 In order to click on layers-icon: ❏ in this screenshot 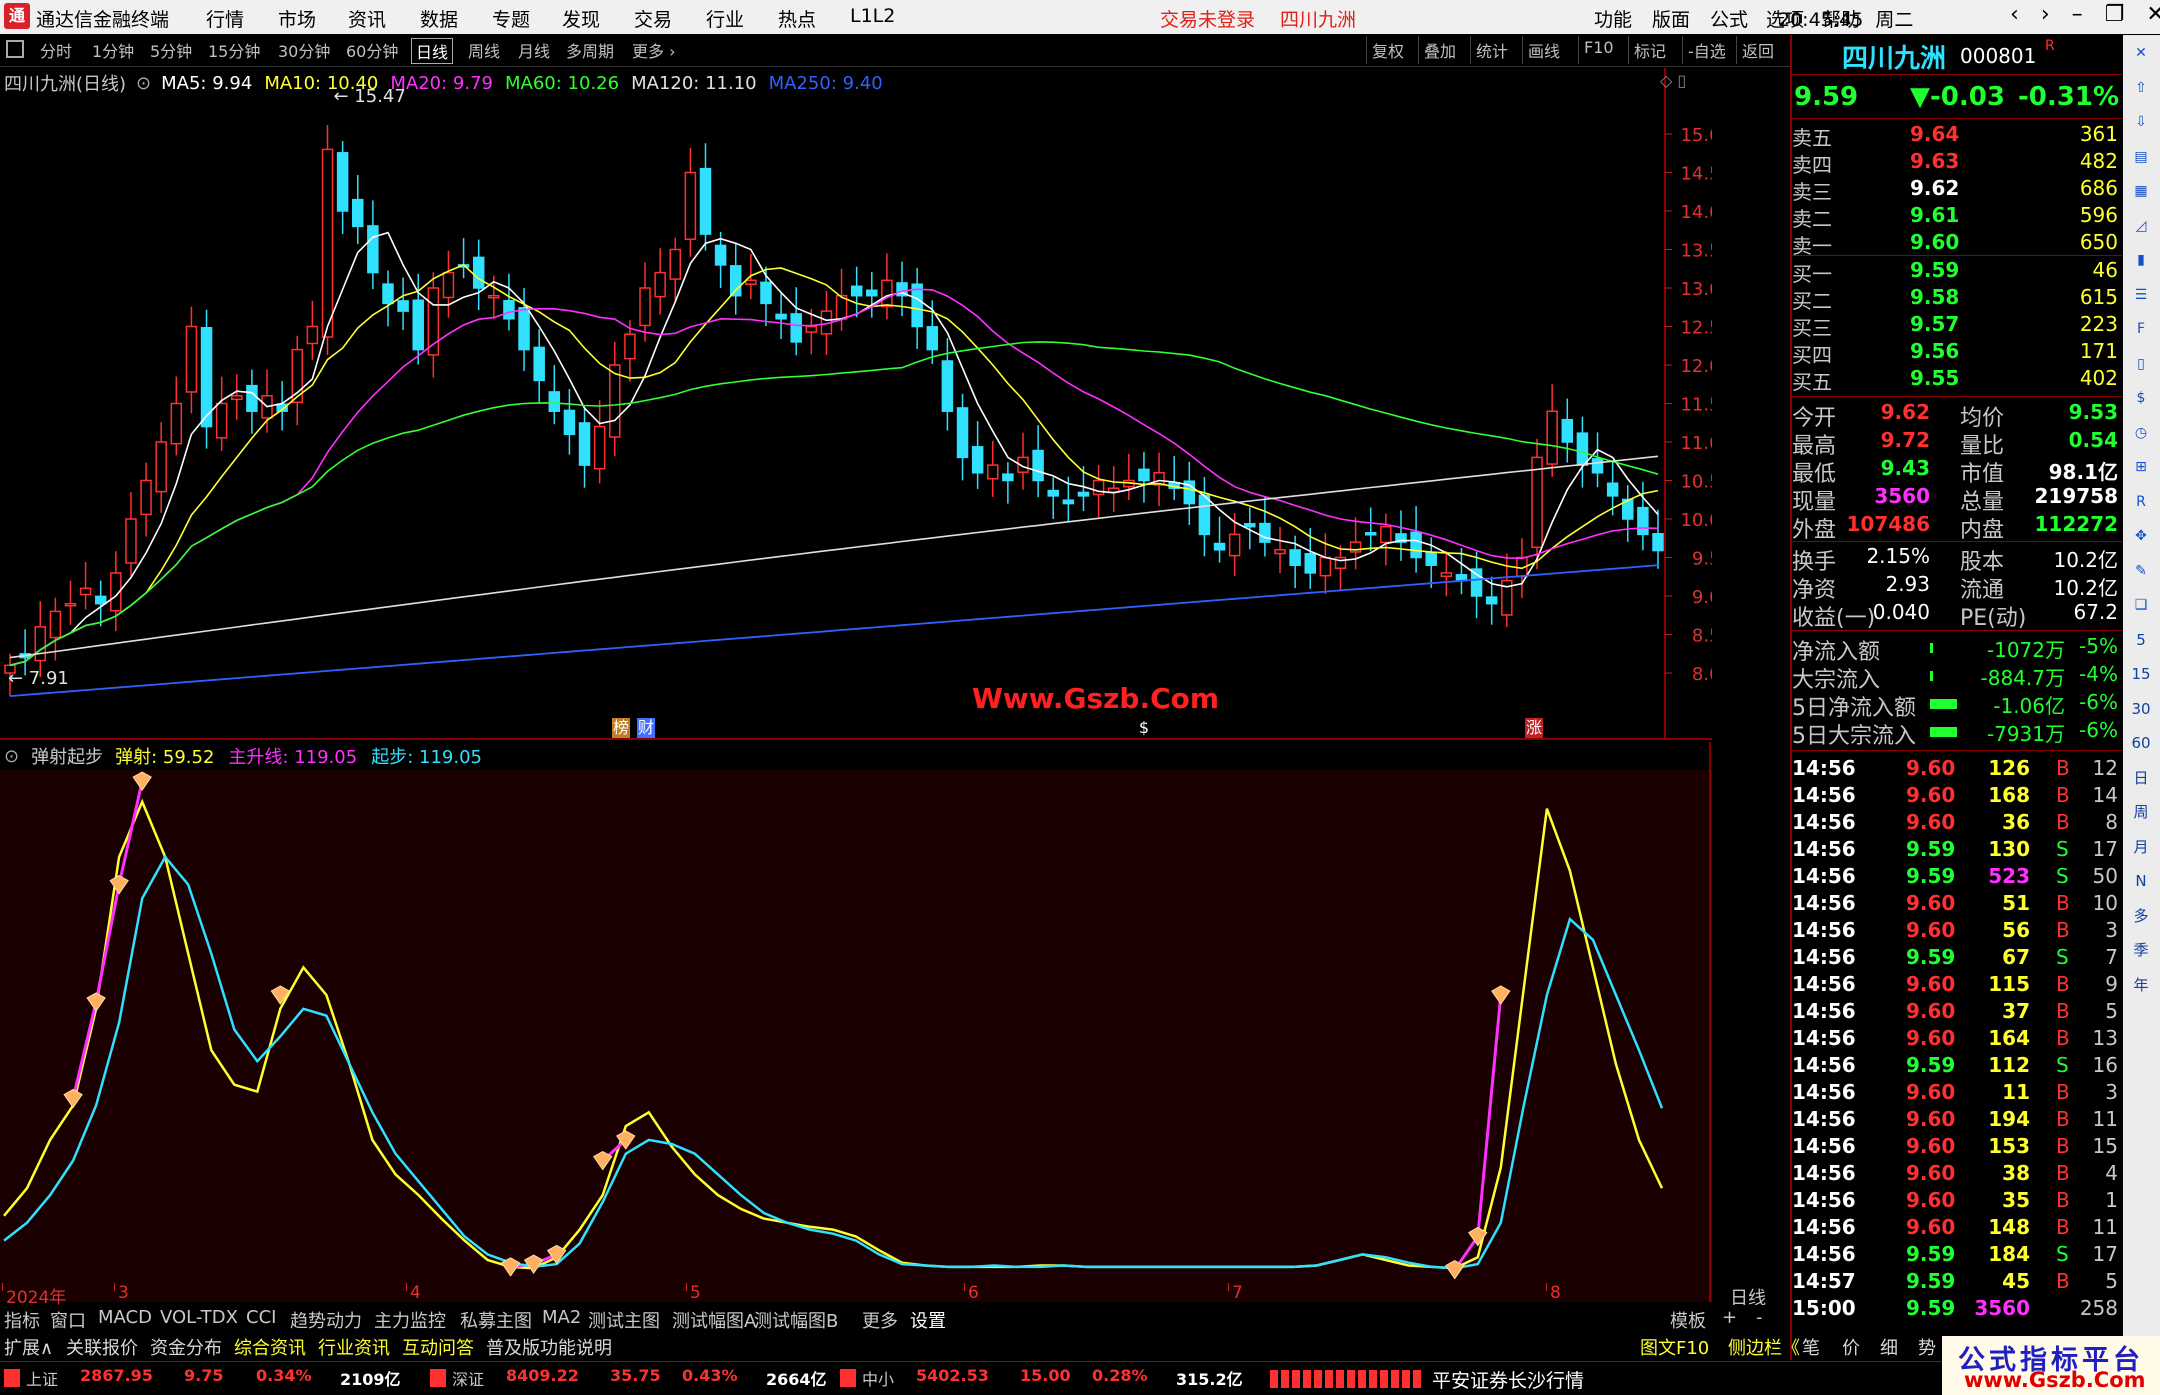, I will do `click(2141, 605)`.